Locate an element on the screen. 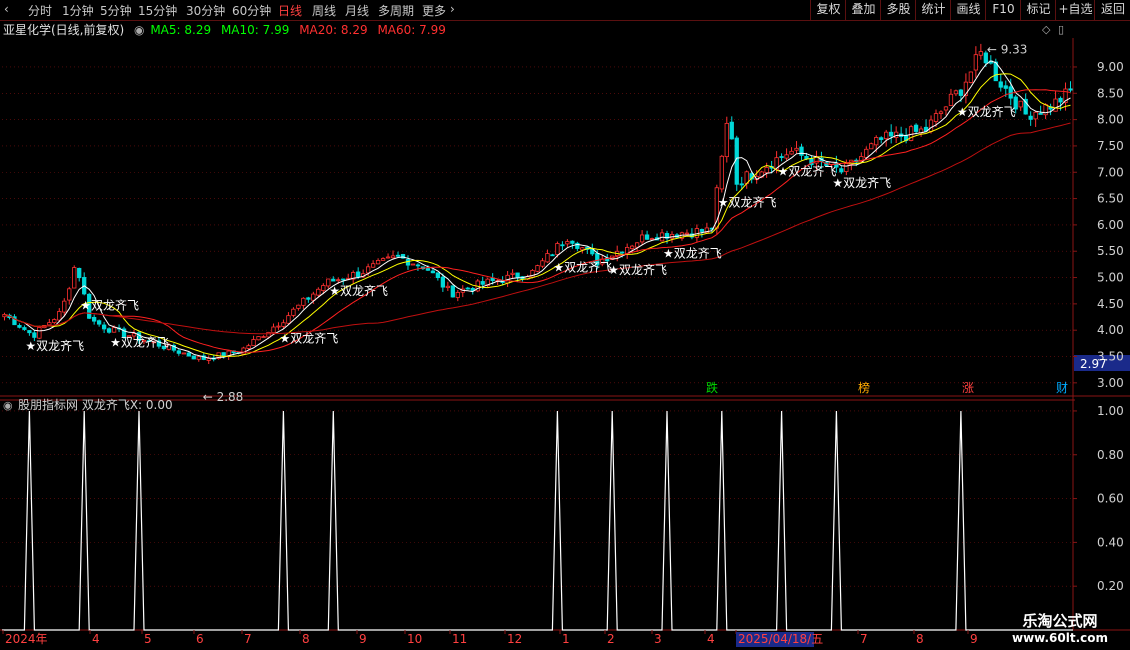 The width and height of the screenshot is (1130, 650). high-label: ← 9.33 is located at coordinates (1007, 50).